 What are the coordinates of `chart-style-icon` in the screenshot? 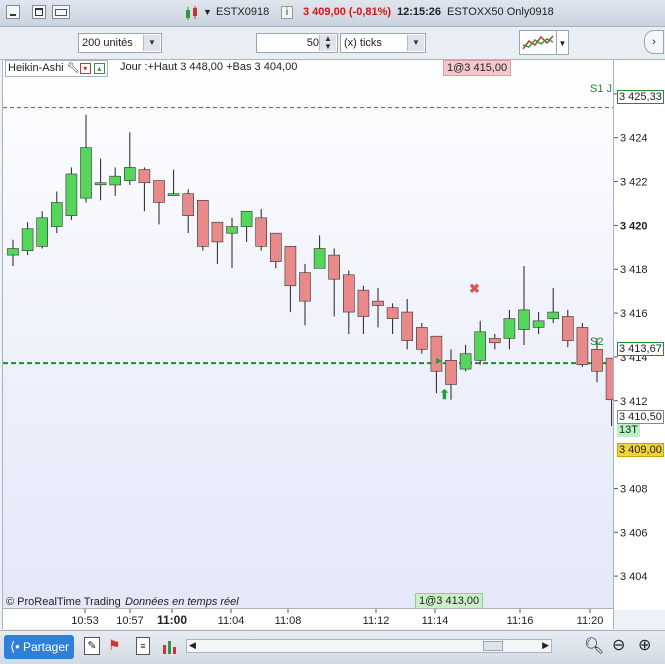 It's located at (538, 42).